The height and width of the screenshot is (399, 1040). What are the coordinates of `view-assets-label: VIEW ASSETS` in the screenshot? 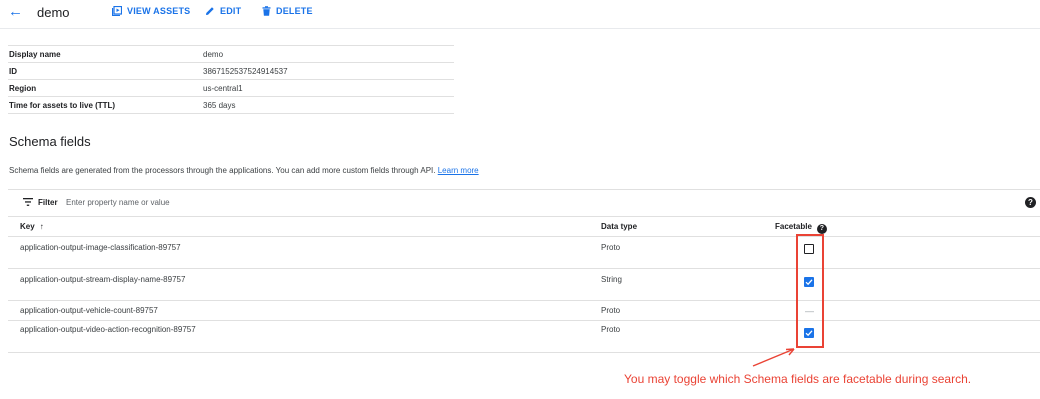 It's located at (159, 11).